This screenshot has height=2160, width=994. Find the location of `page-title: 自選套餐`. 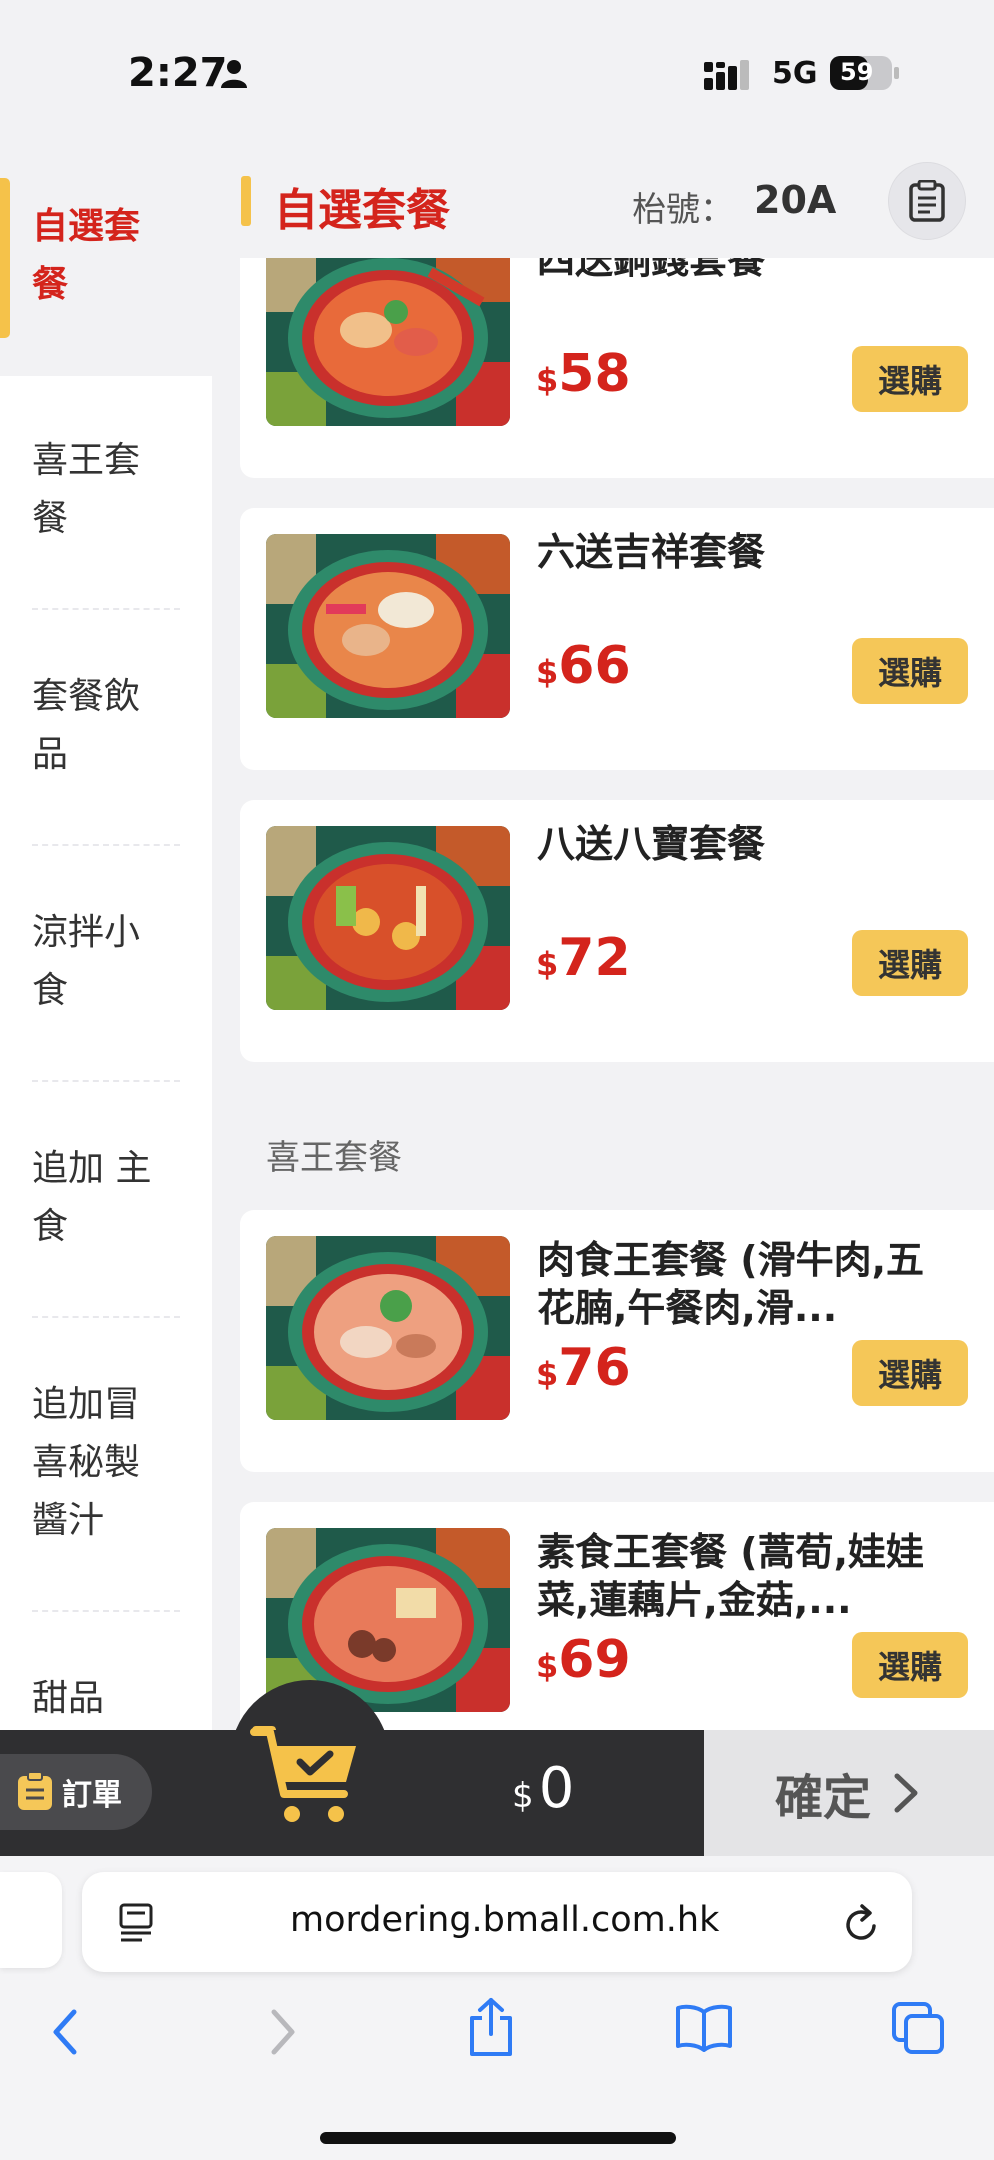

page-title: 自選套餐 is located at coordinates (362, 210).